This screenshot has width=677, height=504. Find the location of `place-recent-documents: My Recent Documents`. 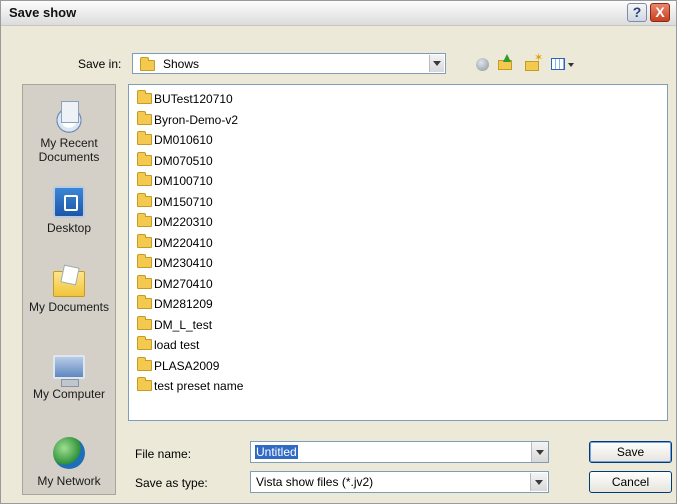

place-recent-documents: My Recent Documents is located at coordinates (69, 132).